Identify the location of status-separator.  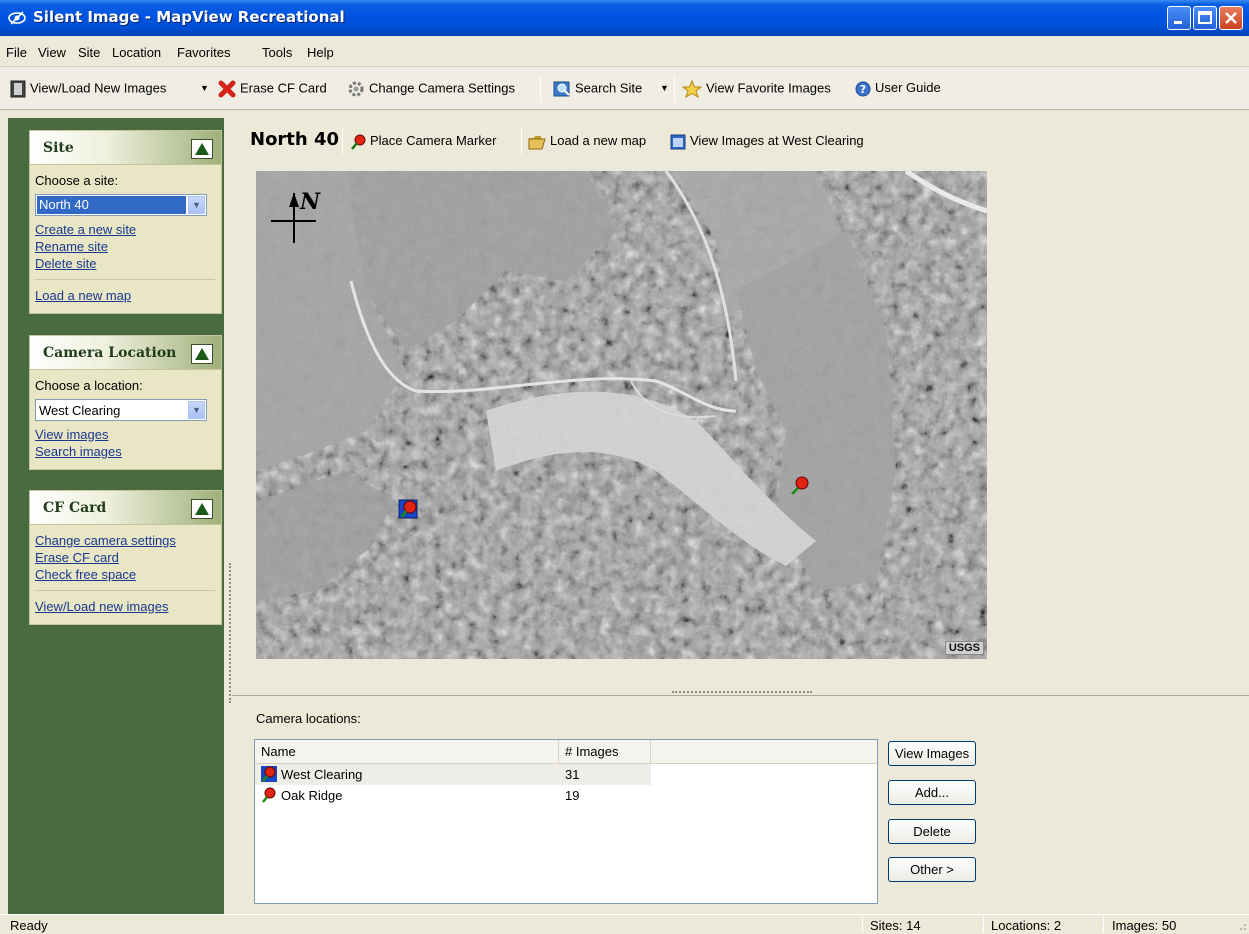
(1103, 925).